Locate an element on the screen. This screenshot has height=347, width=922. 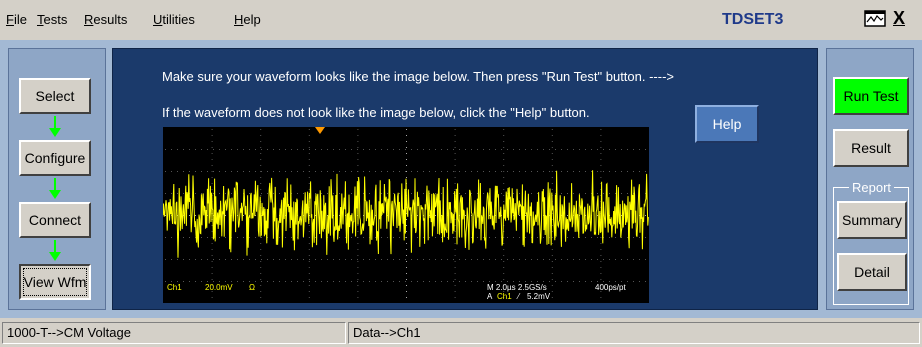
minimize-window-icon is located at coordinates (875, 19).